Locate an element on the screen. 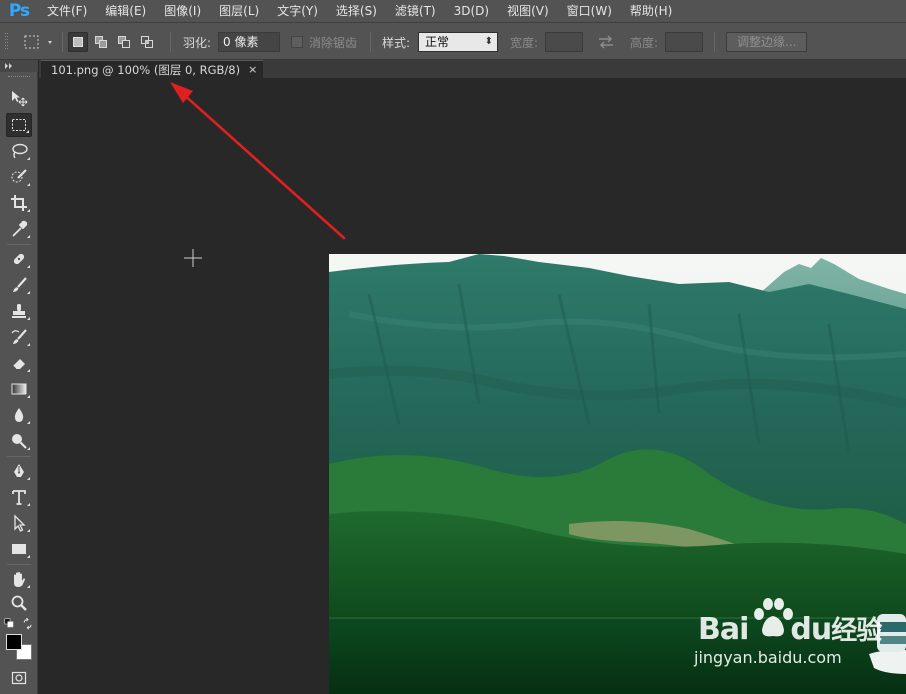 Image resolution: width=906 pixels, height=694 pixels. antialias-checkbox is located at coordinates (297, 42).